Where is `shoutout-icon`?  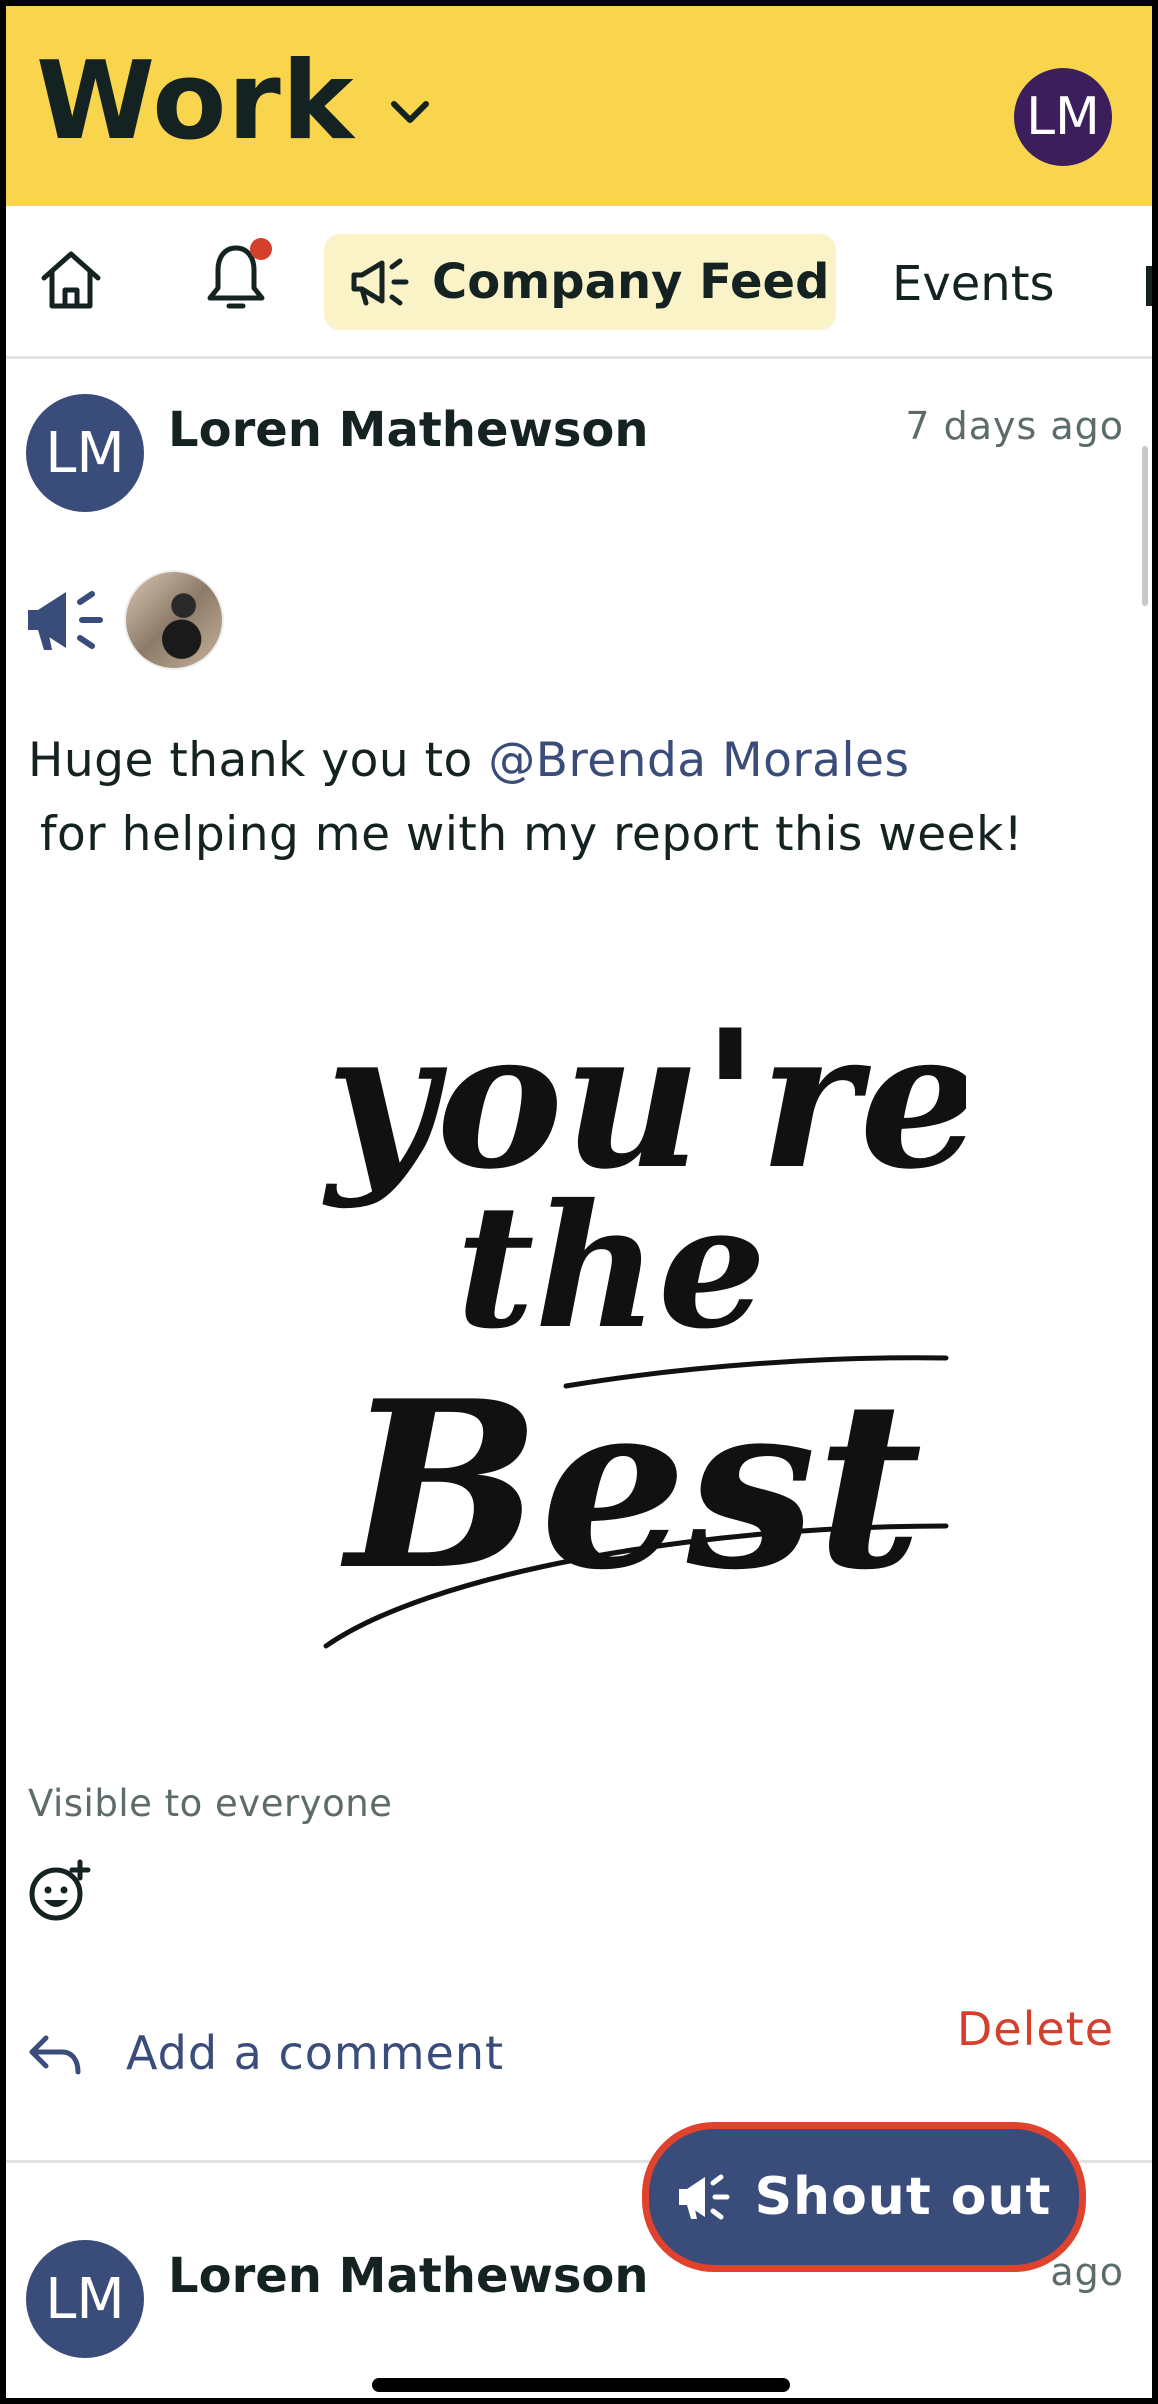
shoutout-icon is located at coordinates (65, 620).